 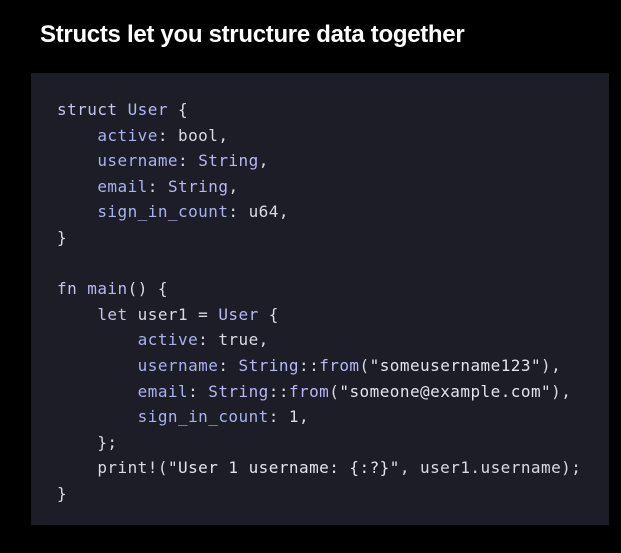 What do you see at coordinates (173, 314) in the screenshot?
I see `code-token: user1 =` at bounding box center [173, 314].